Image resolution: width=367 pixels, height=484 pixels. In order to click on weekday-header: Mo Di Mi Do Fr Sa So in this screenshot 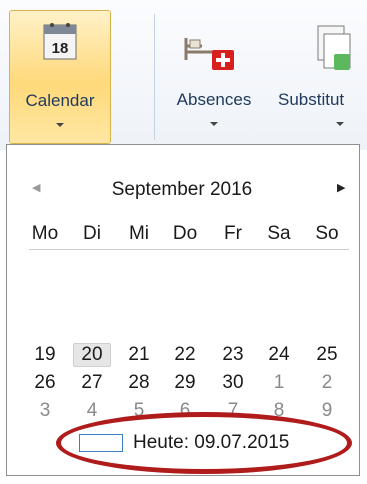, I will do `click(184, 236)`.